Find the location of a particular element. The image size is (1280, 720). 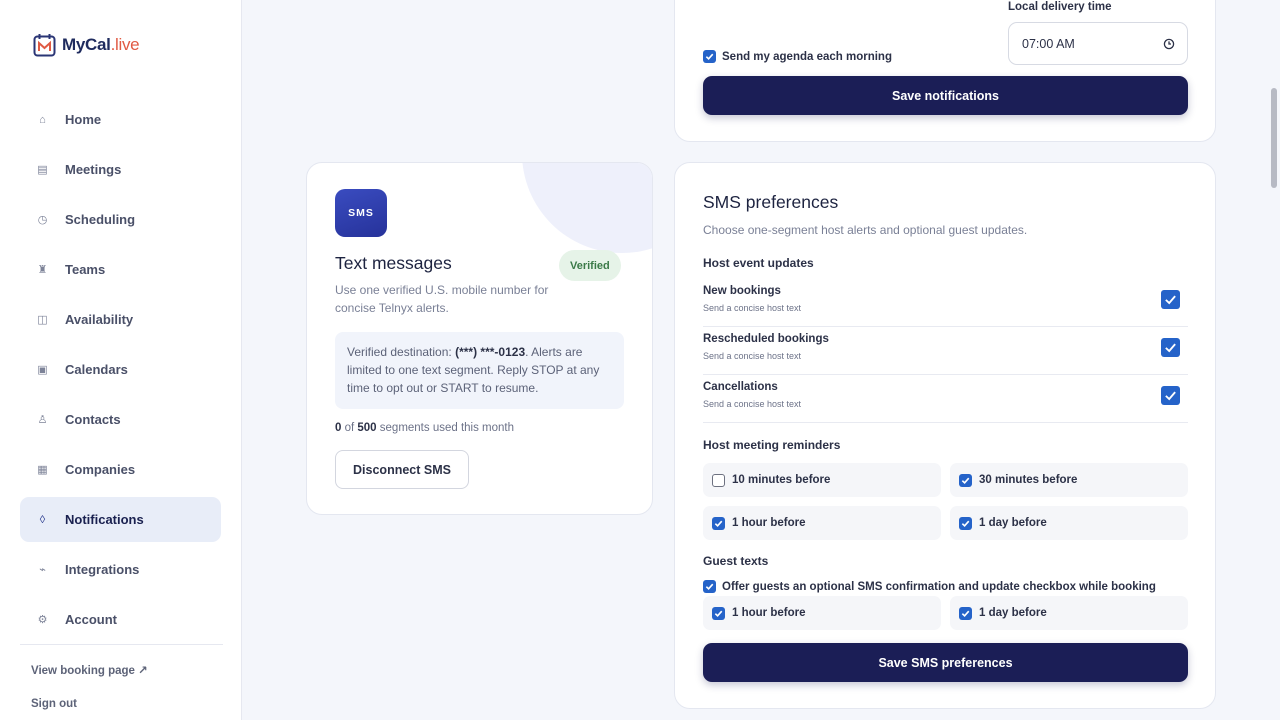

brand-name: MyCal.live is located at coordinates (101, 44).